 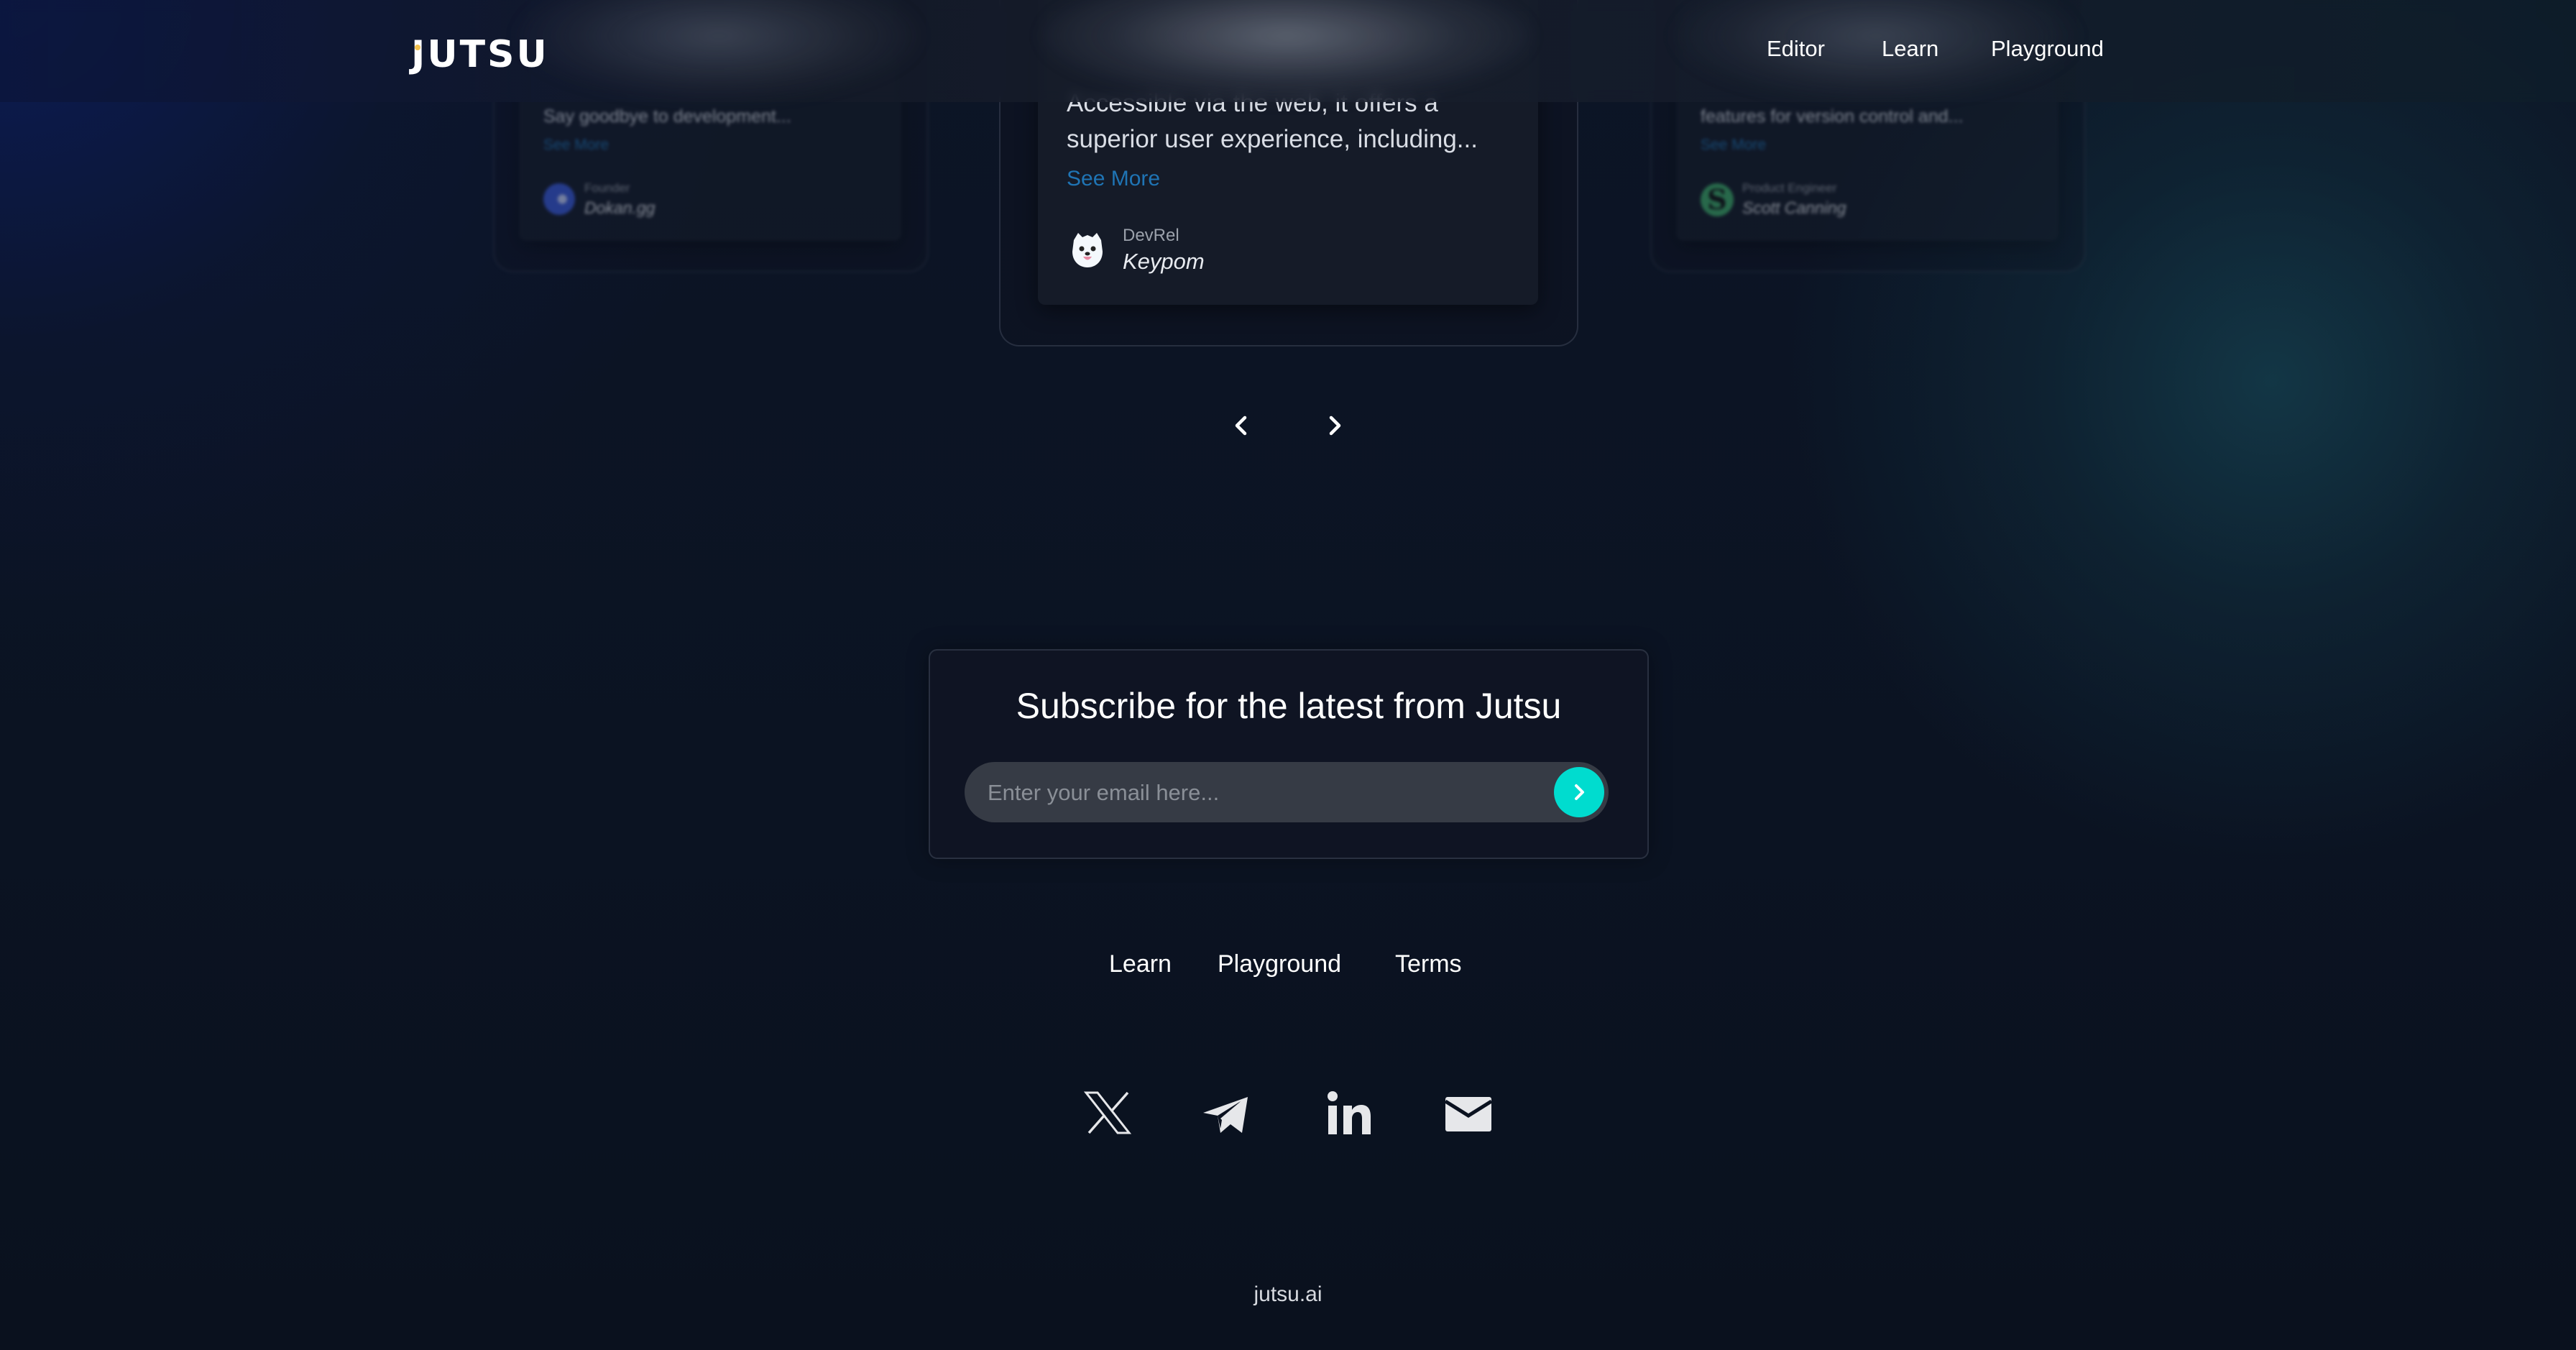 What do you see at coordinates (480, 55) in the screenshot?
I see `jutsu-logo: JUTSU` at bounding box center [480, 55].